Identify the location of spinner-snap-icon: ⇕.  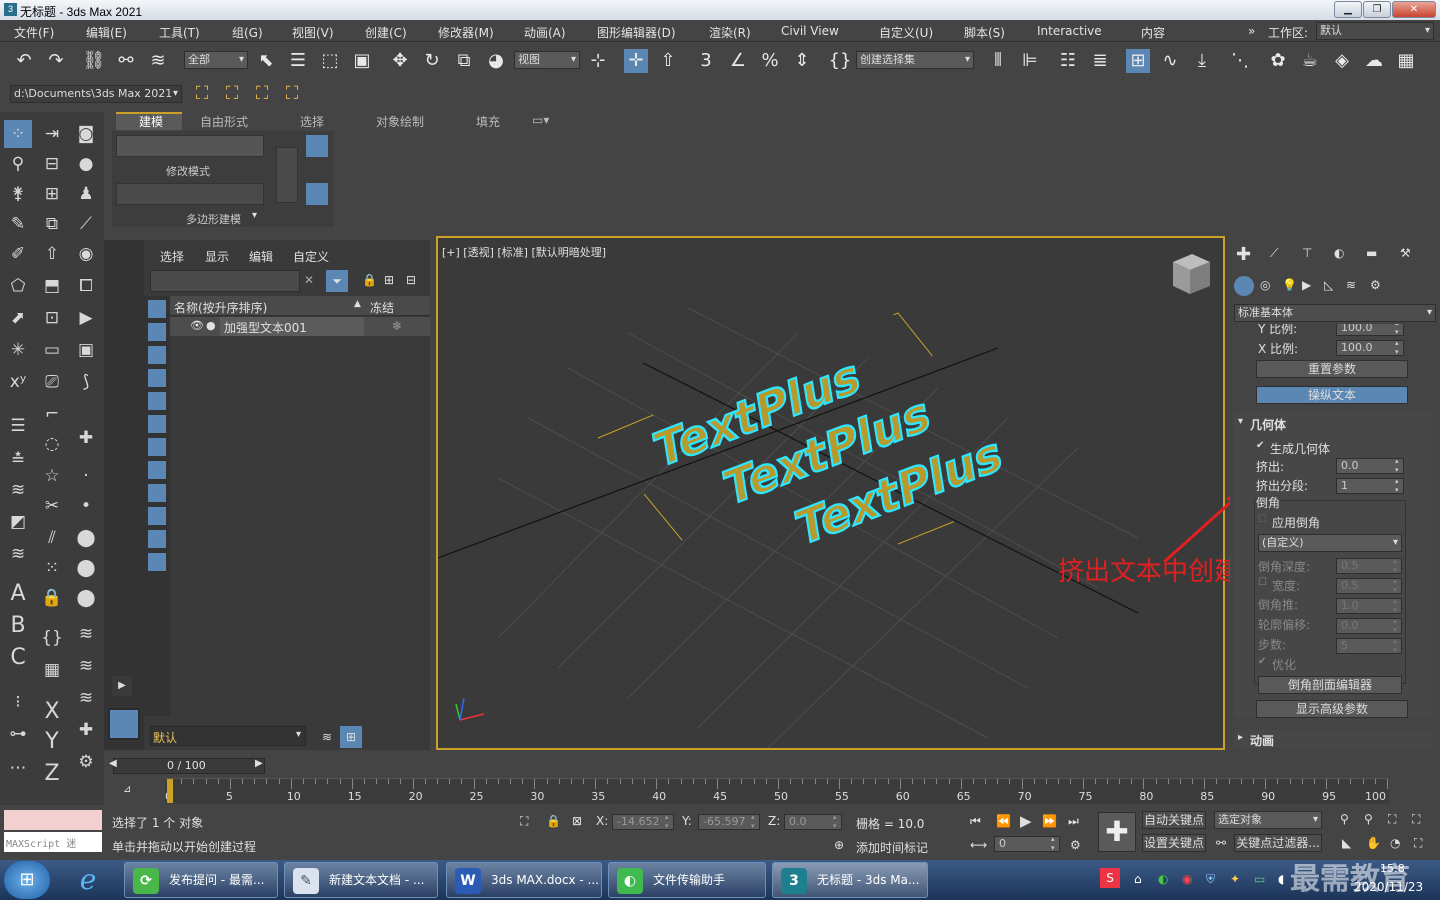
(802, 61).